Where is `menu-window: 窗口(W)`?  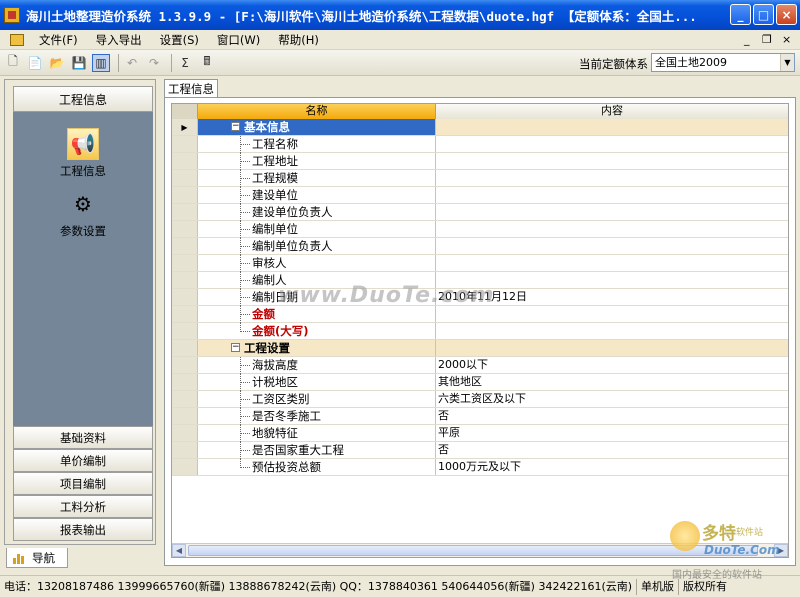 menu-window: 窗口(W) is located at coordinates (238, 40).